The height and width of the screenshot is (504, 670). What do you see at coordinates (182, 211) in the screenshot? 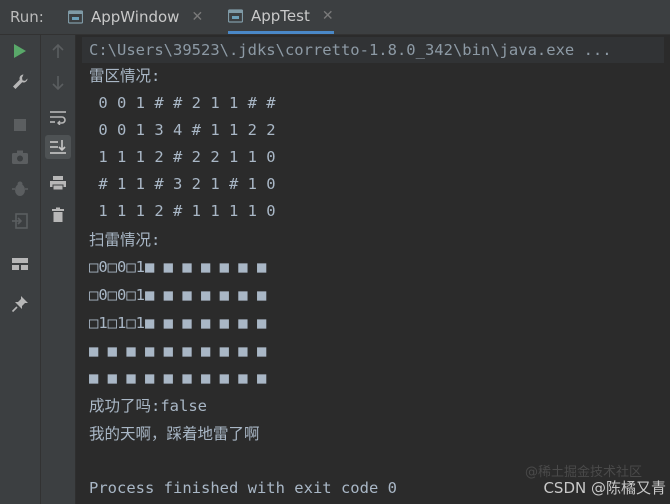
I see `console-line: 1 1 1 2 # 1 1 1 1 0` at bounding box center [182, 211].